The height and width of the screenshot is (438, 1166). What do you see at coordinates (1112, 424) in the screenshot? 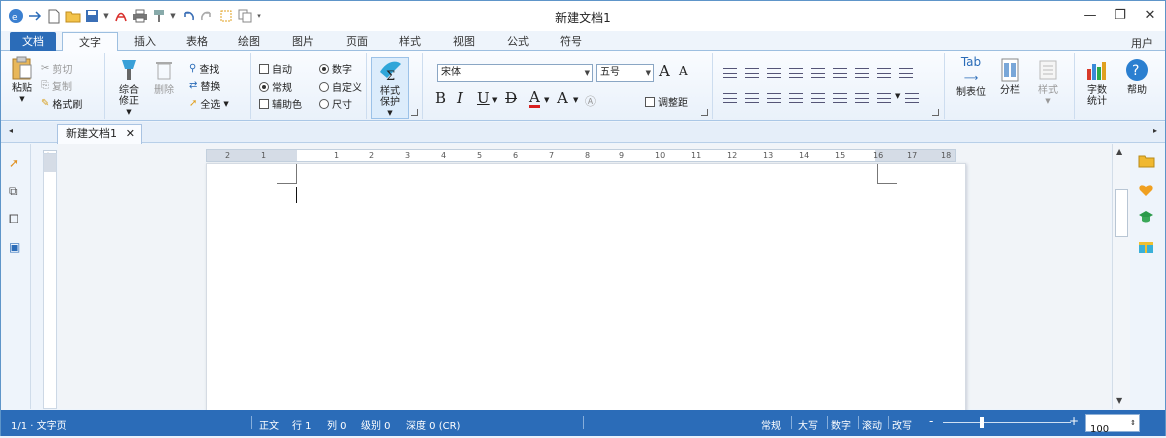
I see `zoom-input: 100 ⇕` at bounding box center [1112, 424].